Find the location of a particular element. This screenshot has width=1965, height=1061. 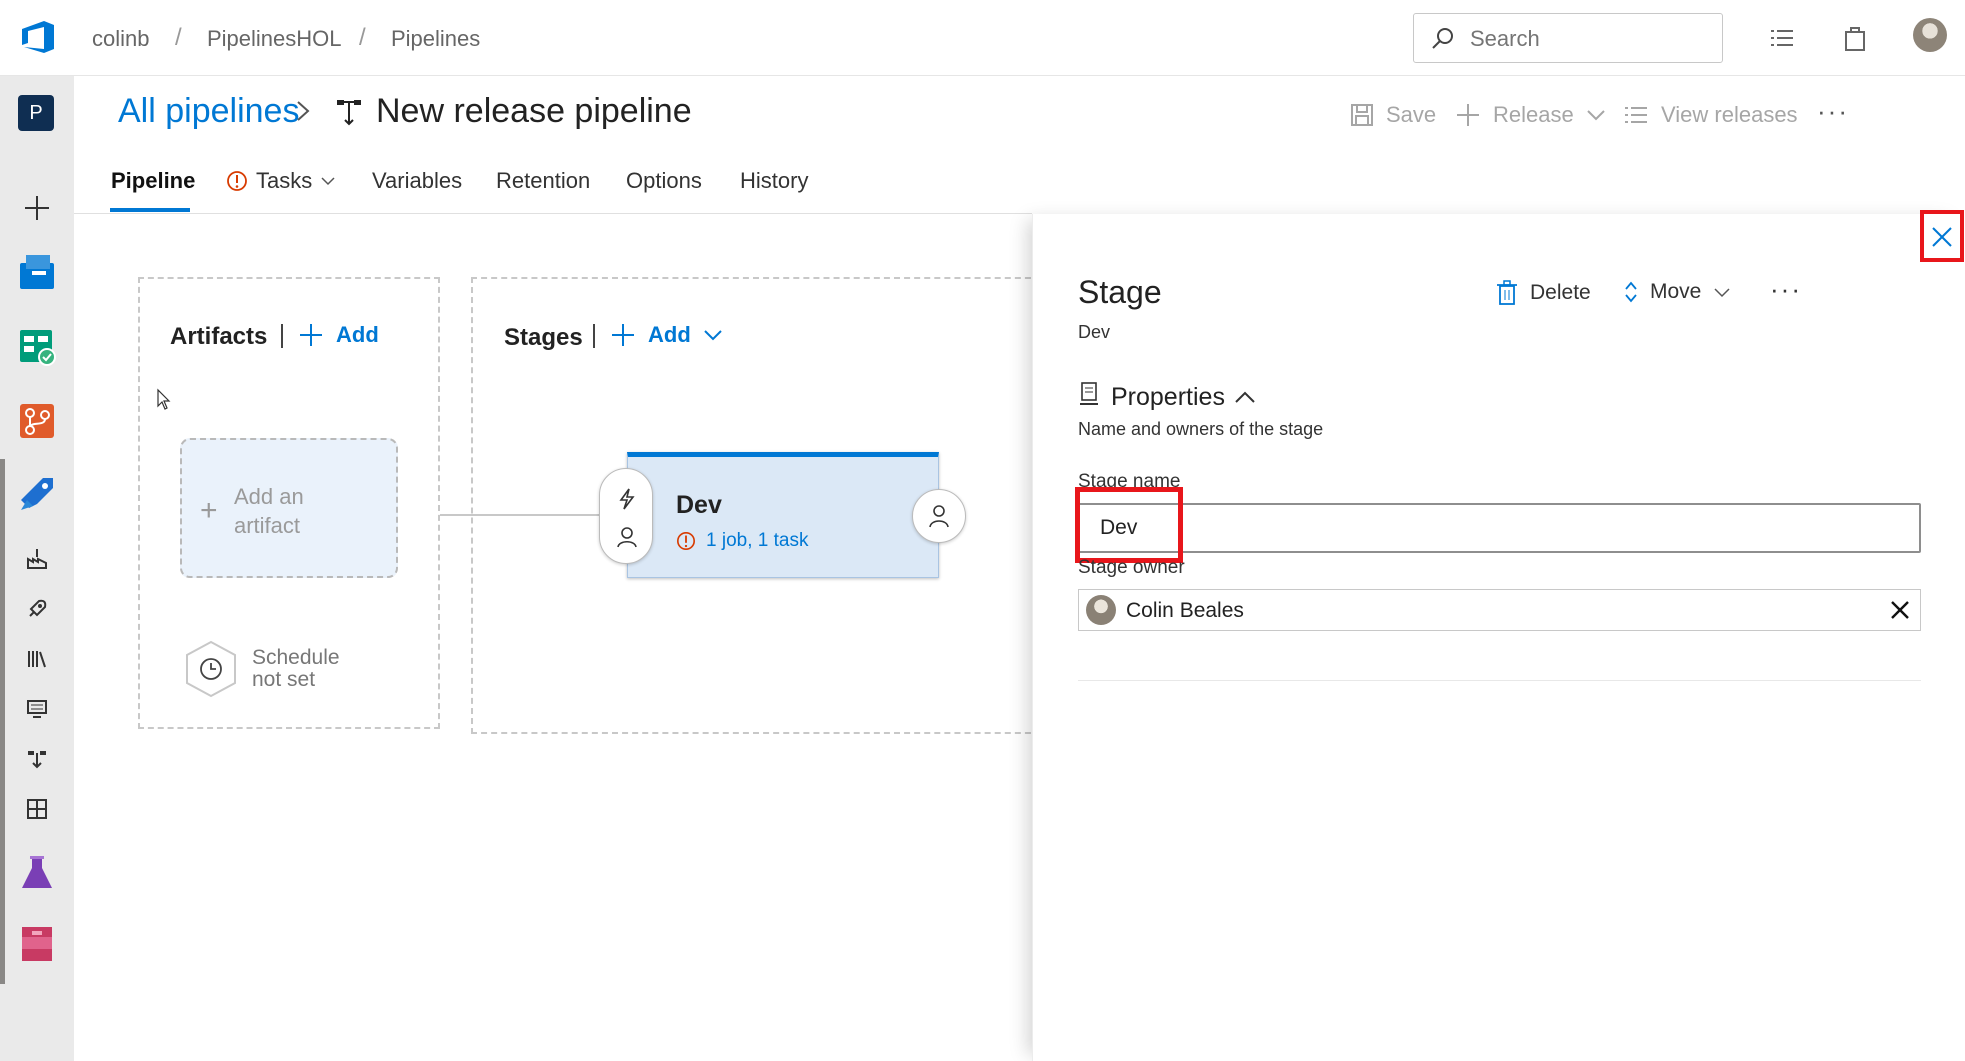

stages-title: Stages is located at coordinates (543, 337).